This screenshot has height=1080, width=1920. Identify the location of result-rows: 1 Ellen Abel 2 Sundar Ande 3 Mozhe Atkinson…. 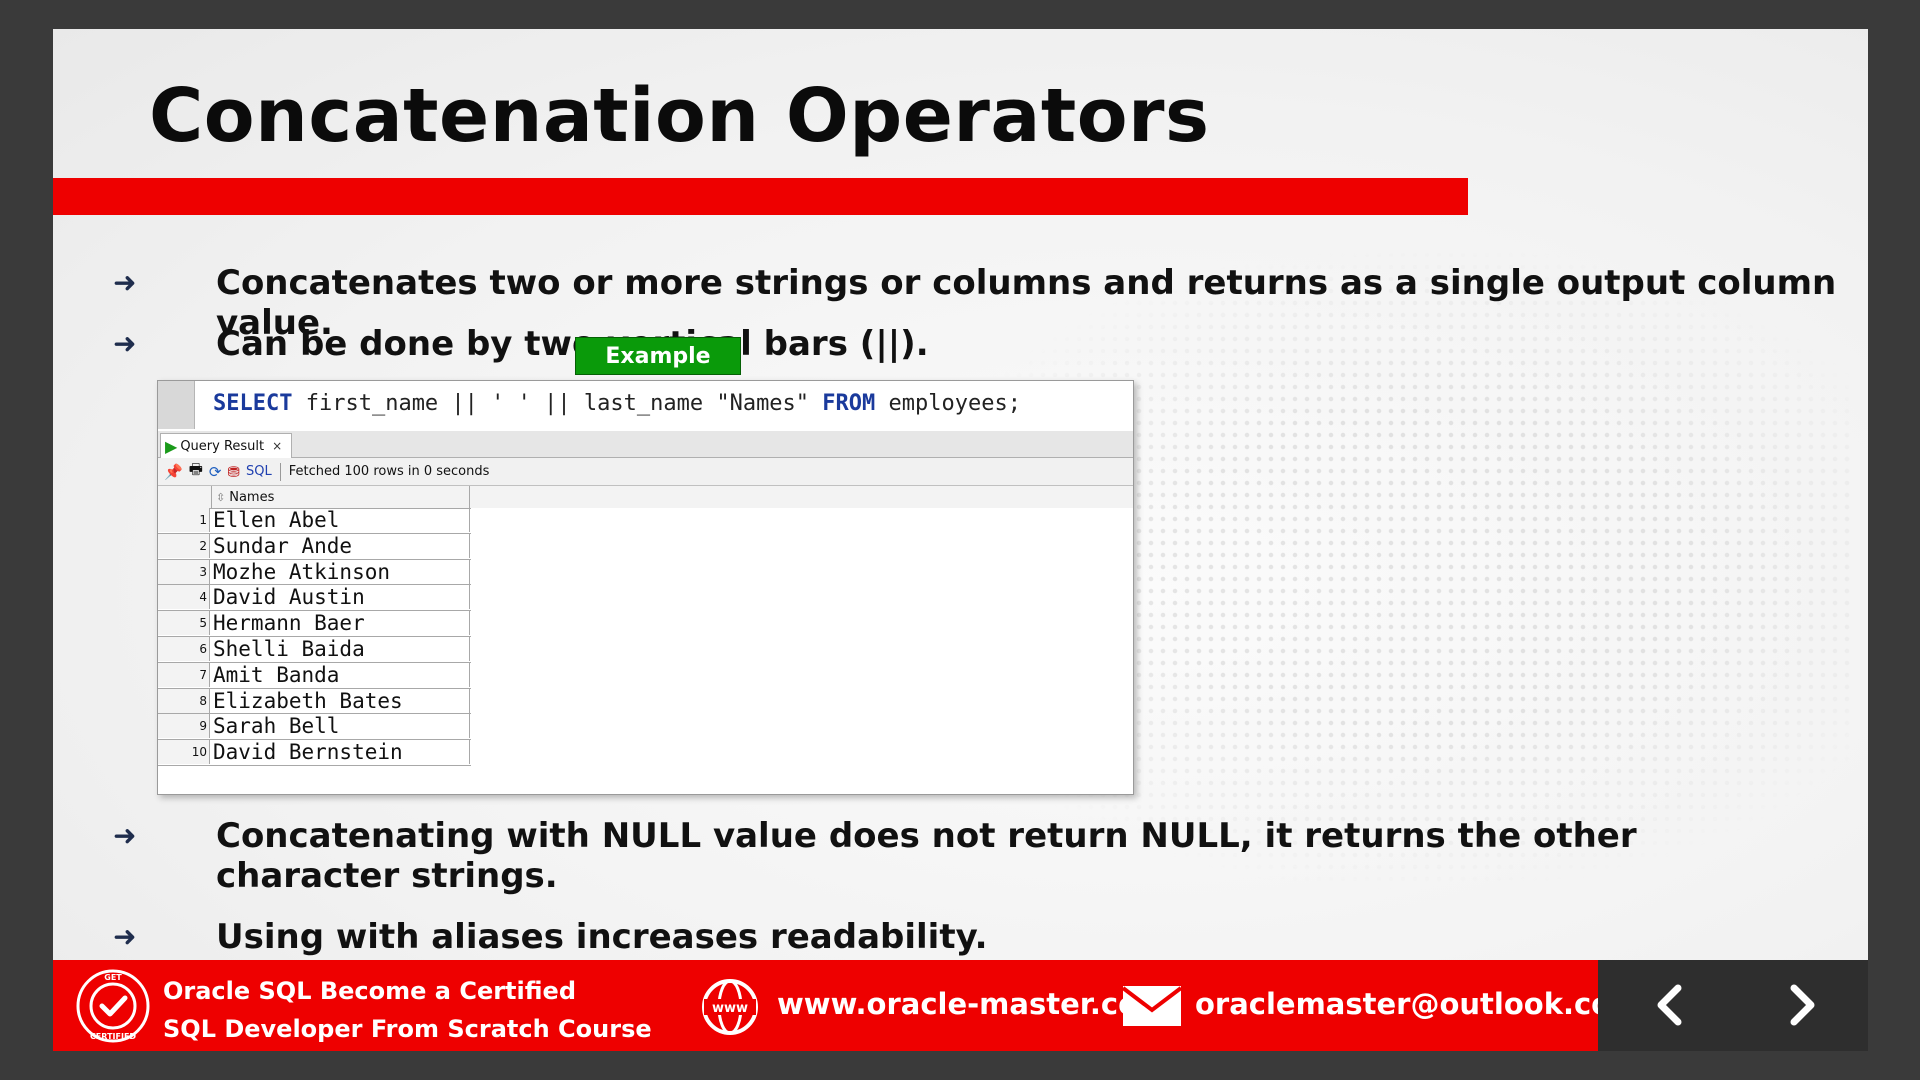
(314, 637).